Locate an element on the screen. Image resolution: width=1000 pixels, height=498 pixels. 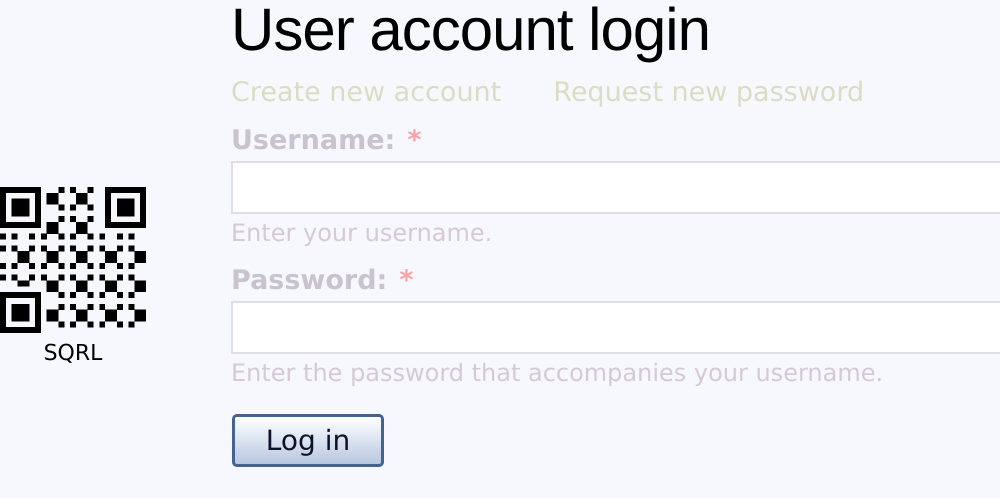
nav-link: Request new password is located at coordinates (708, 93).